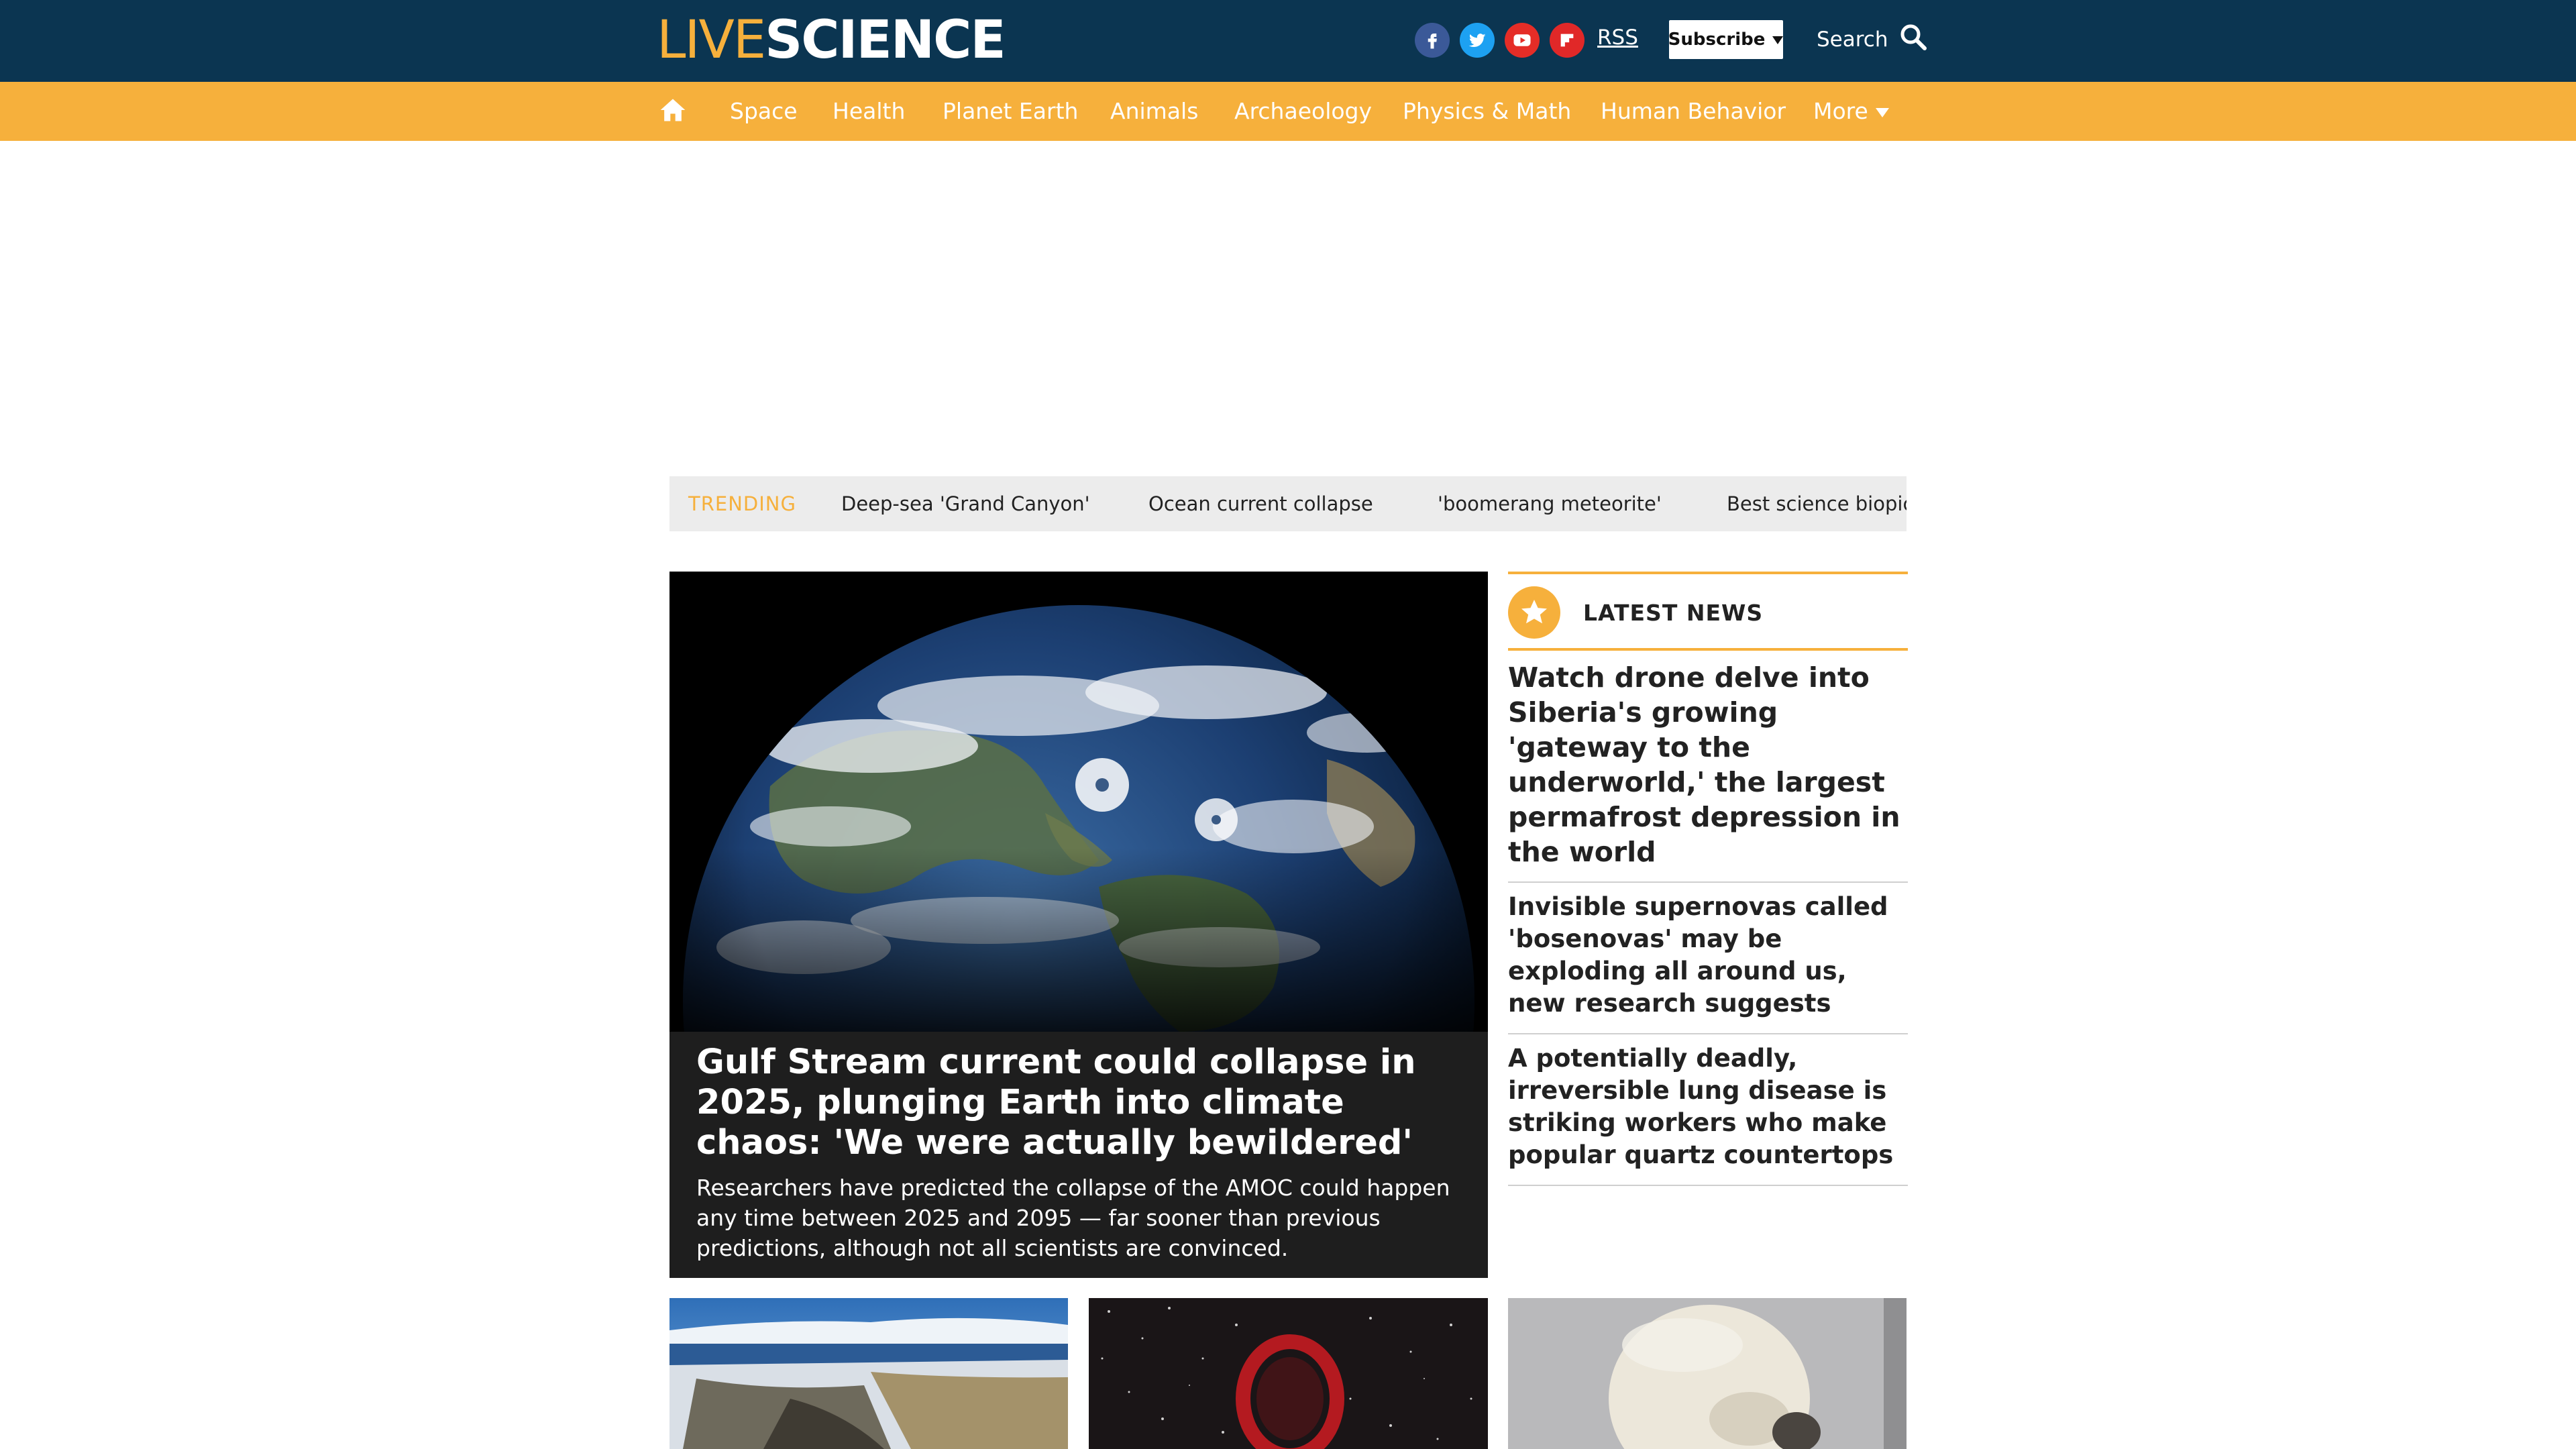 Image resolution: width=2576 pixels, height=1449 pixels. I want to click on nav-item-planet-earth: Planet Earth, so click(1010, 111).